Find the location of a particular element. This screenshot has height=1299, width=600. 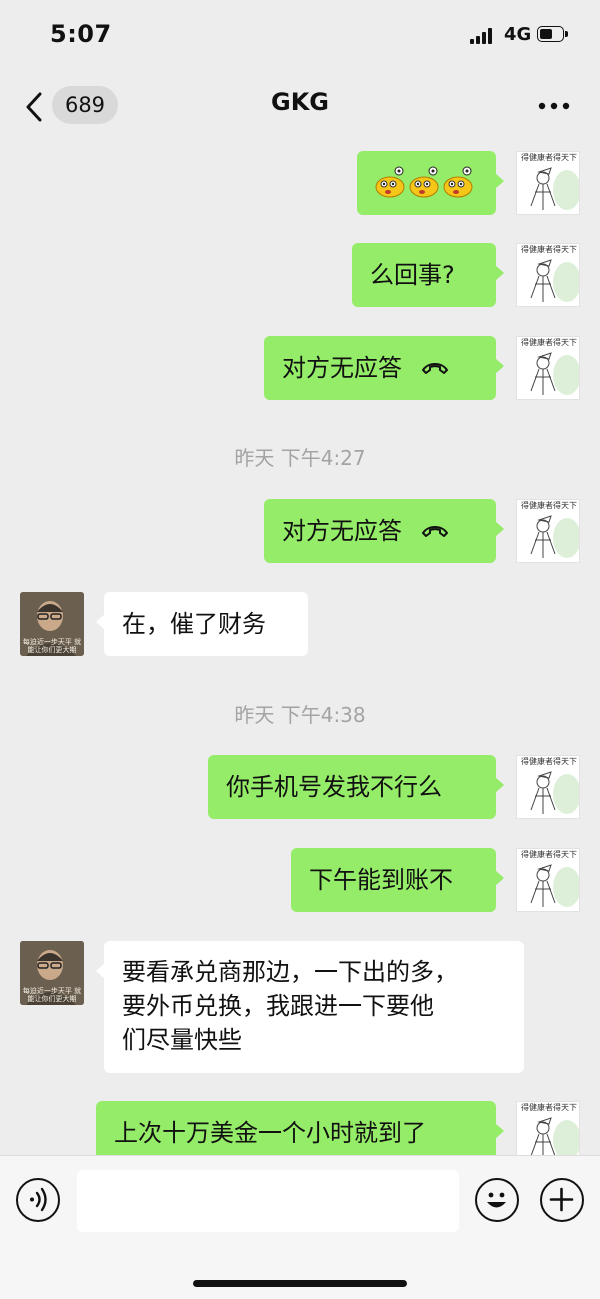

message-bubble-outgoing: 上次十万美金一个小时就到了 is located at coordinates (300, 1128).